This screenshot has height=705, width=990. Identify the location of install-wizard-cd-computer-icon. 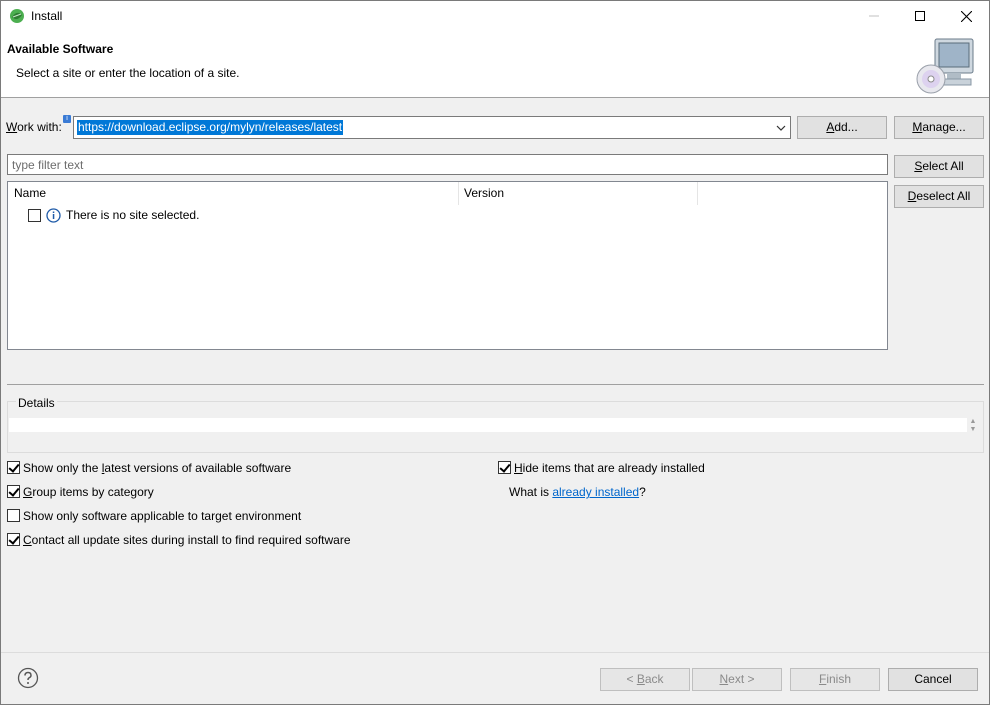
(945, 66).